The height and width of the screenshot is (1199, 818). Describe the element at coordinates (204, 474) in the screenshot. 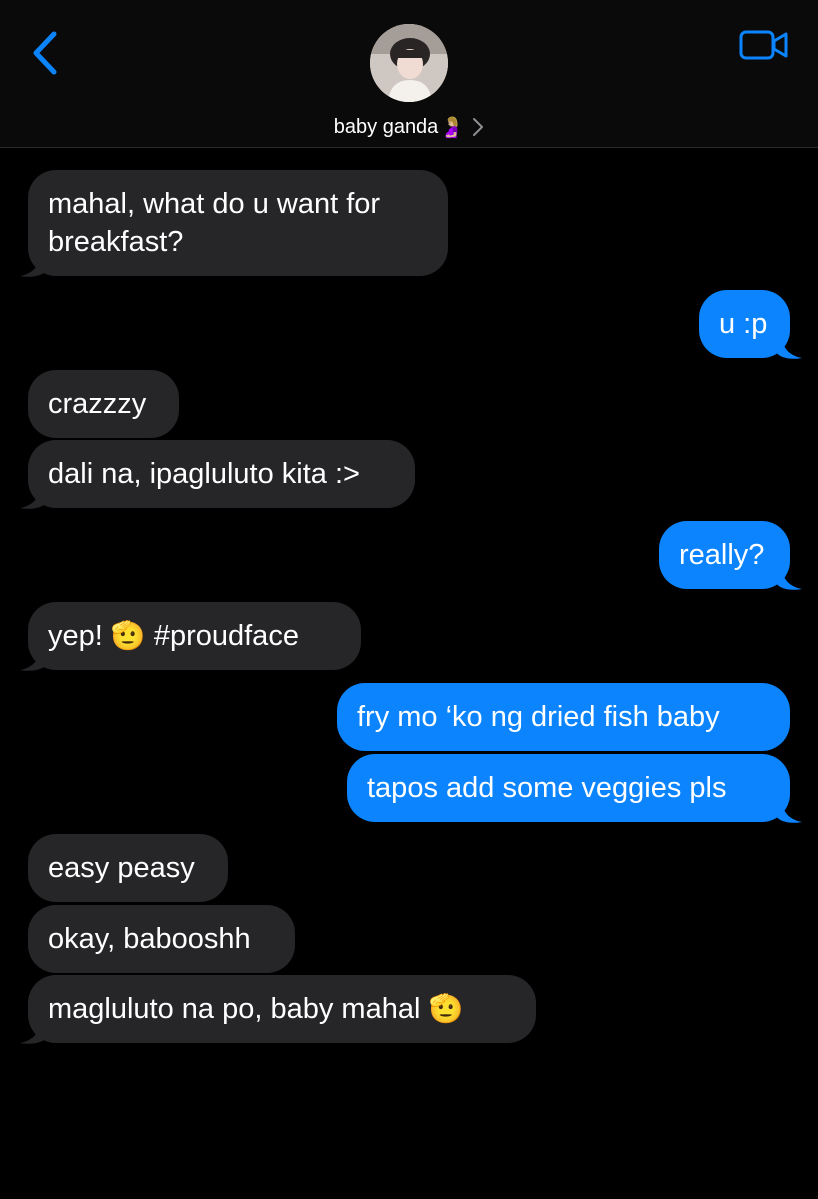

I see `message-text: dali na, ipagluluto kita :>` at that location.